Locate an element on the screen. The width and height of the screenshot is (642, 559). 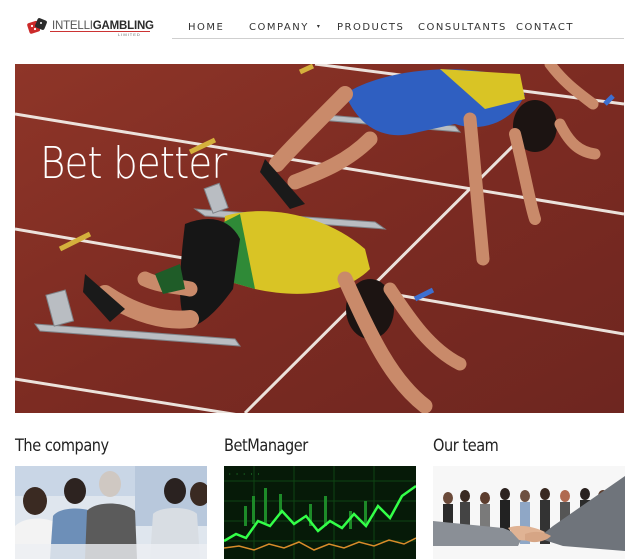
section-betmanager: BetManager · · · · · is located at coordinates (320, 497).